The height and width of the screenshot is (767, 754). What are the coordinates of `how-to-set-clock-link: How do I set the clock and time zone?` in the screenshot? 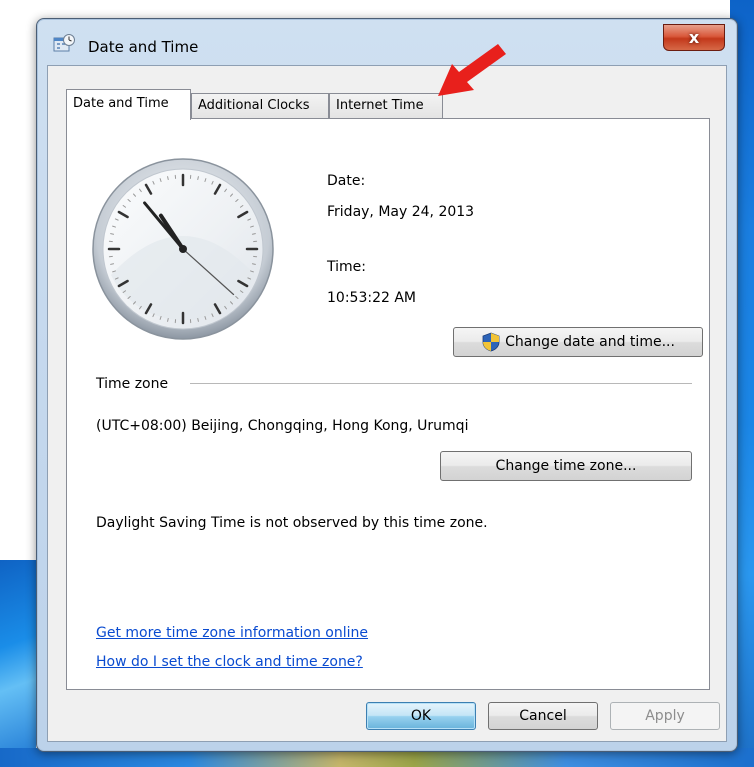 It's located at (229, 662).